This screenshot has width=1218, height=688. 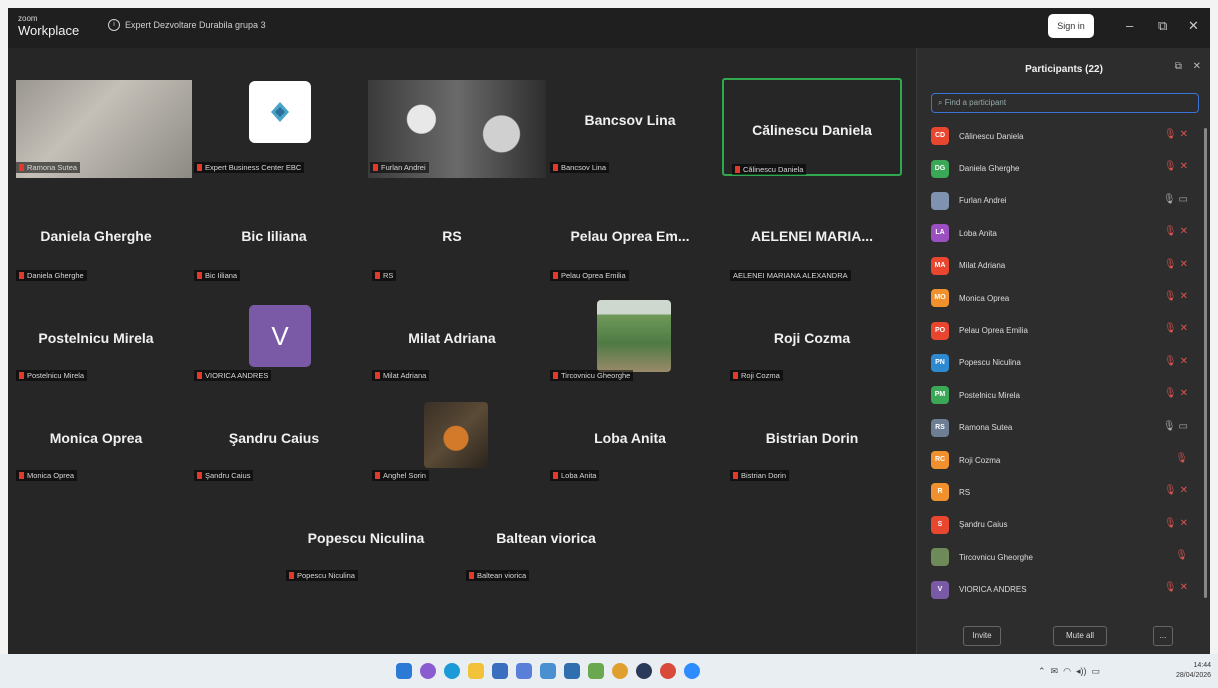 What do you see at coordinates (983, 201) in the screenshot?
I see `participant-name: Furlan Andrei` at bounding box center [983, 201].